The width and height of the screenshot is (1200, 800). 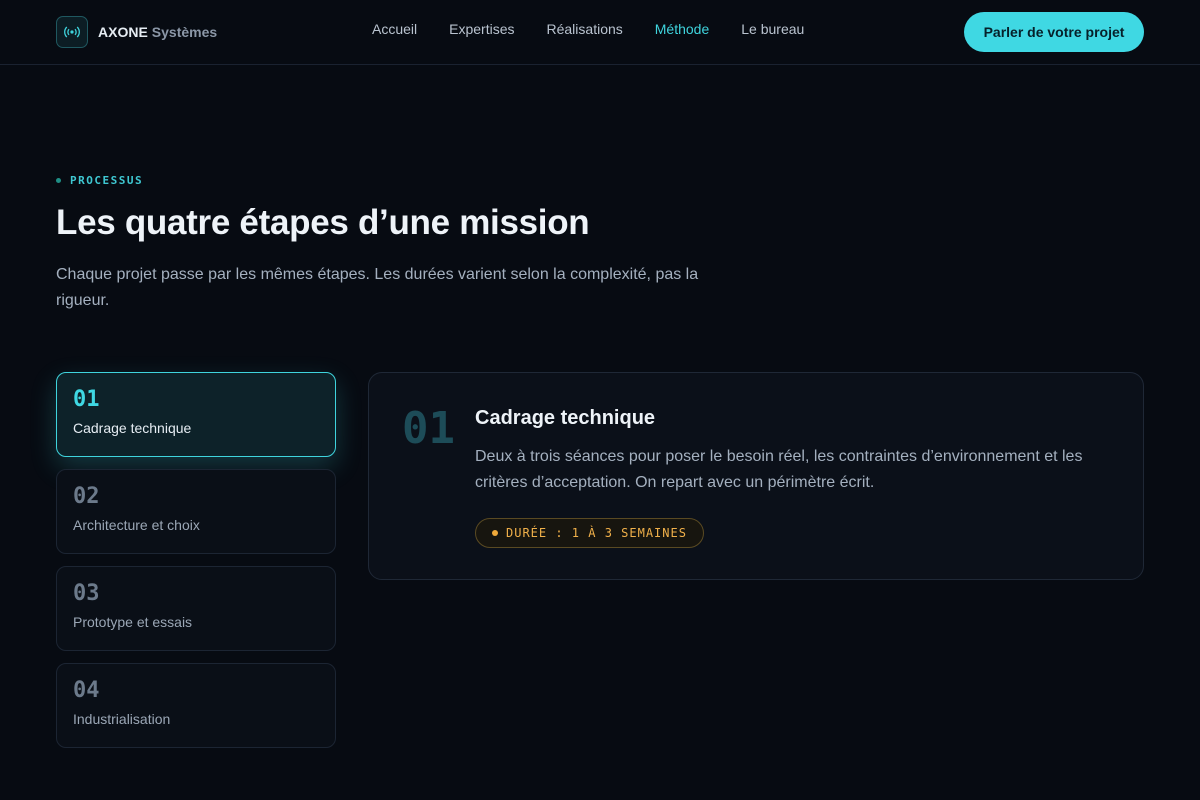 What do you see at coordinates (323, 222) in the screenshot?
I see `section-title: Les quatre étapes d’une mission` at bounding box center [323, 222].